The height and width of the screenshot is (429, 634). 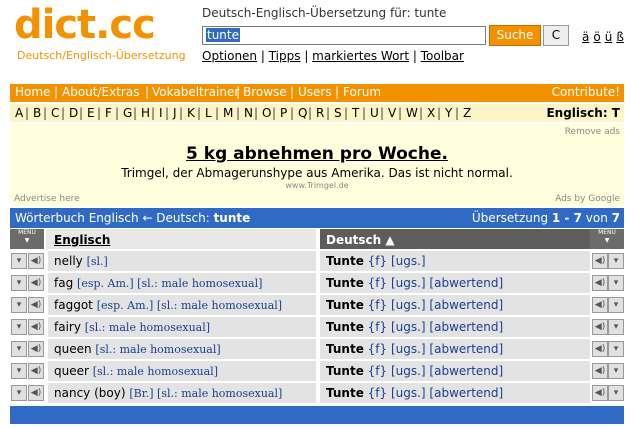 What do you see at coordinates (320, 113) in the screenshot?
I see `alphabet-letter: R` at bounding box center [320, 113].